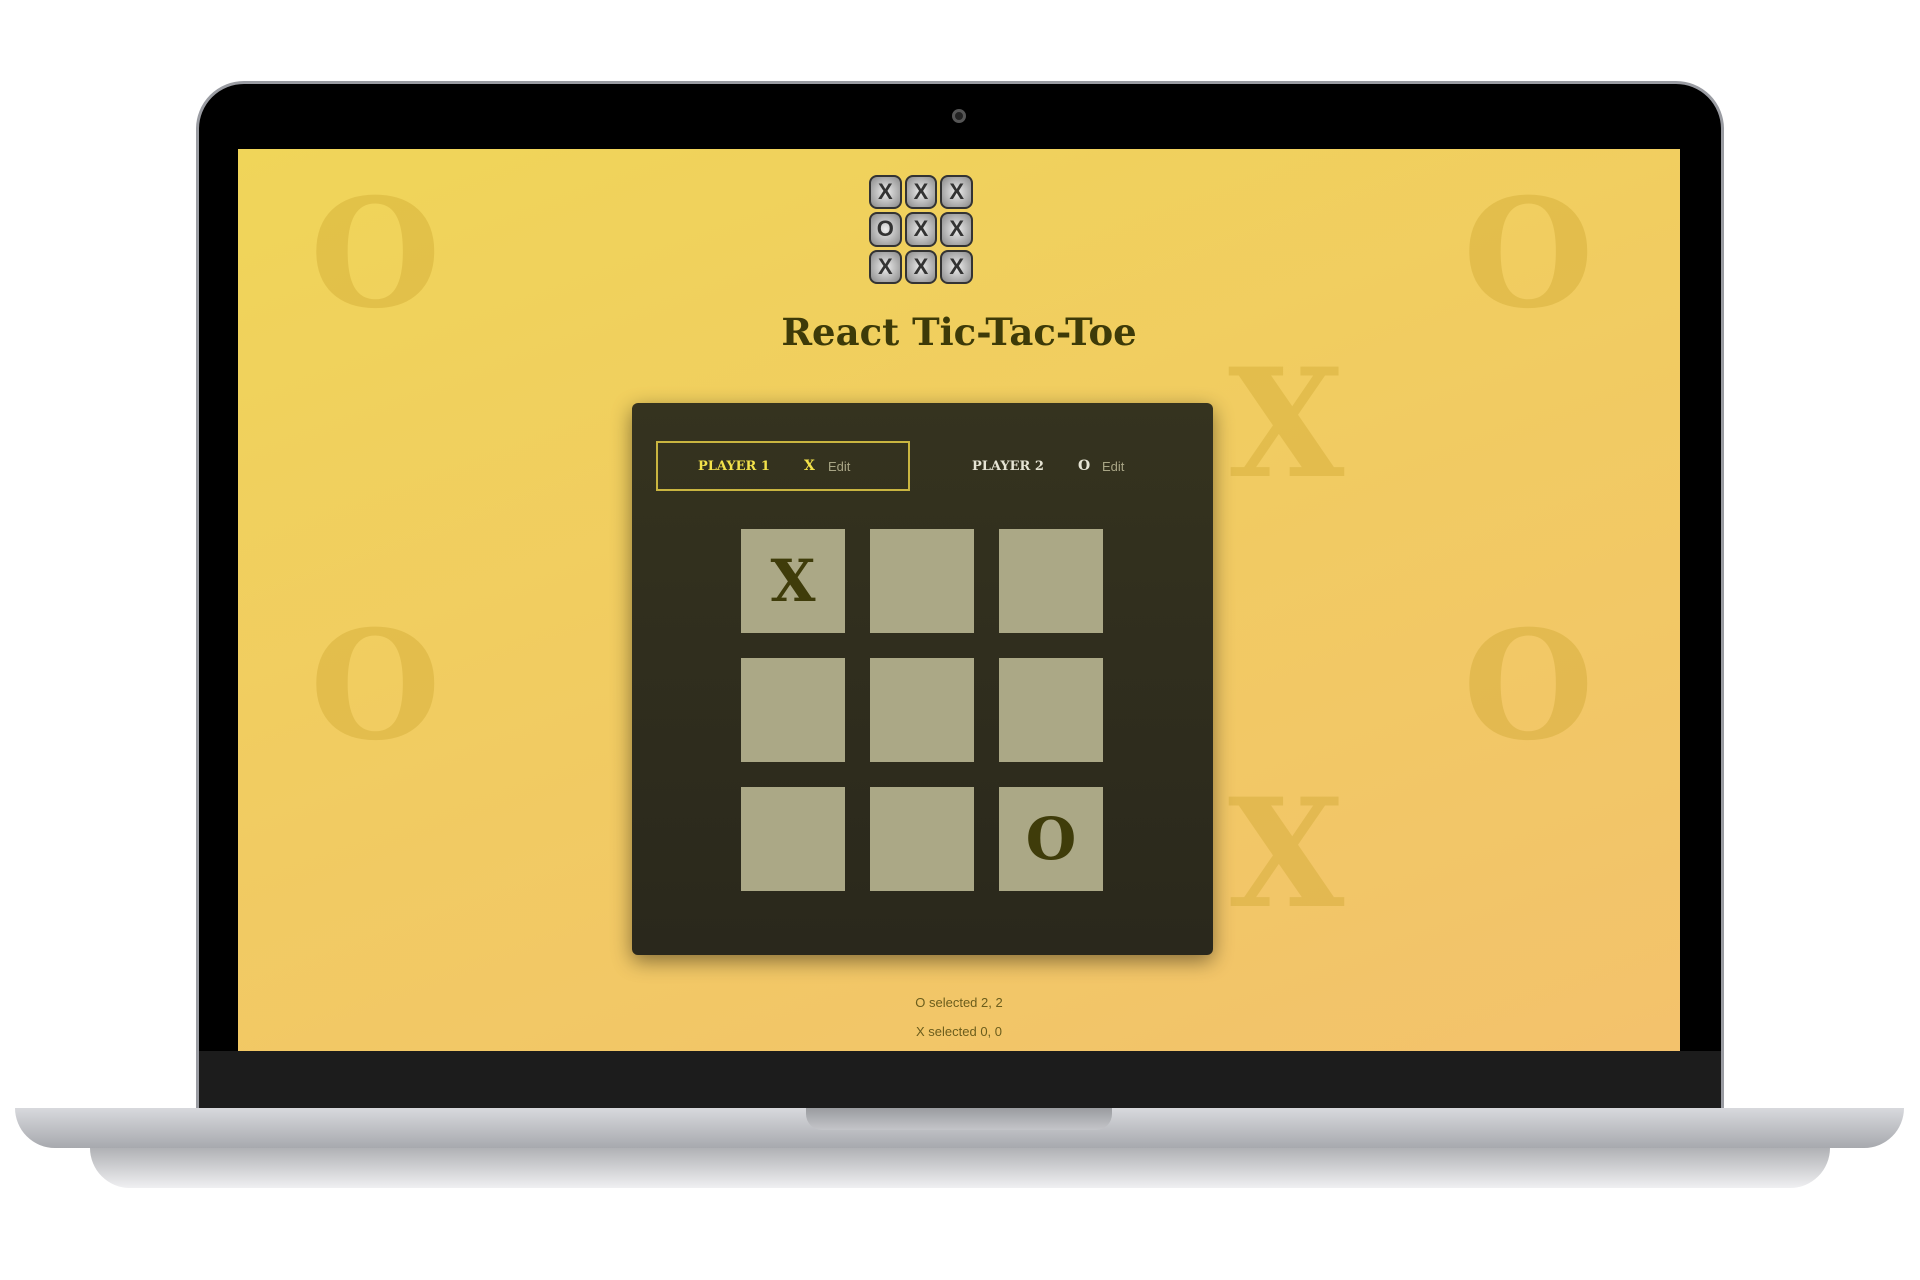 Image resolution: width=1920 pixels, height=1280 pixels. I want to click on page-title: React Tic-Tac-Toe, so click(959, 332).